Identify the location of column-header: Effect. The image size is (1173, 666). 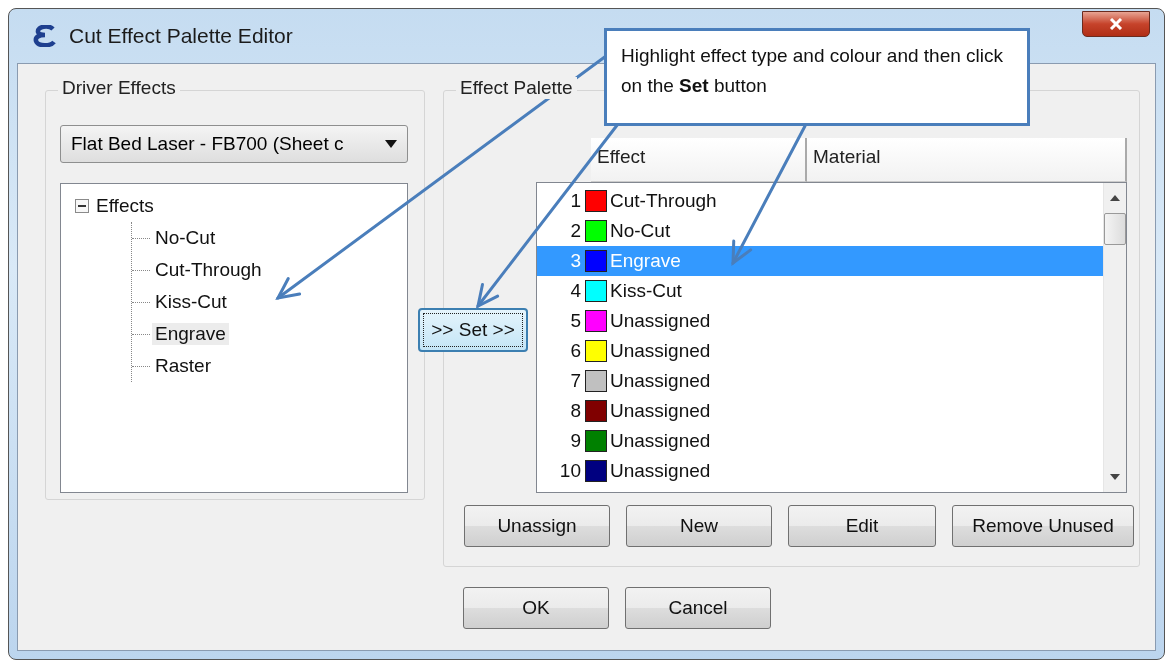
(699, 160).